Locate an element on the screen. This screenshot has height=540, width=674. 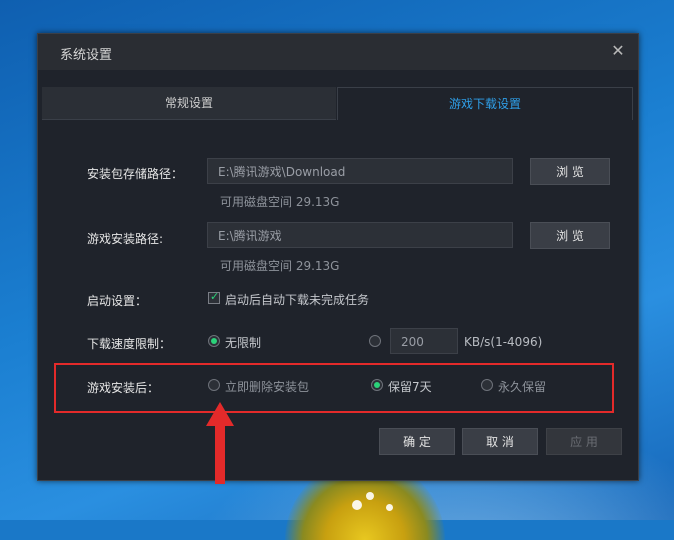
tab-bar: 常规设置 游戏下载设置 is located at coordinates (337, 103).